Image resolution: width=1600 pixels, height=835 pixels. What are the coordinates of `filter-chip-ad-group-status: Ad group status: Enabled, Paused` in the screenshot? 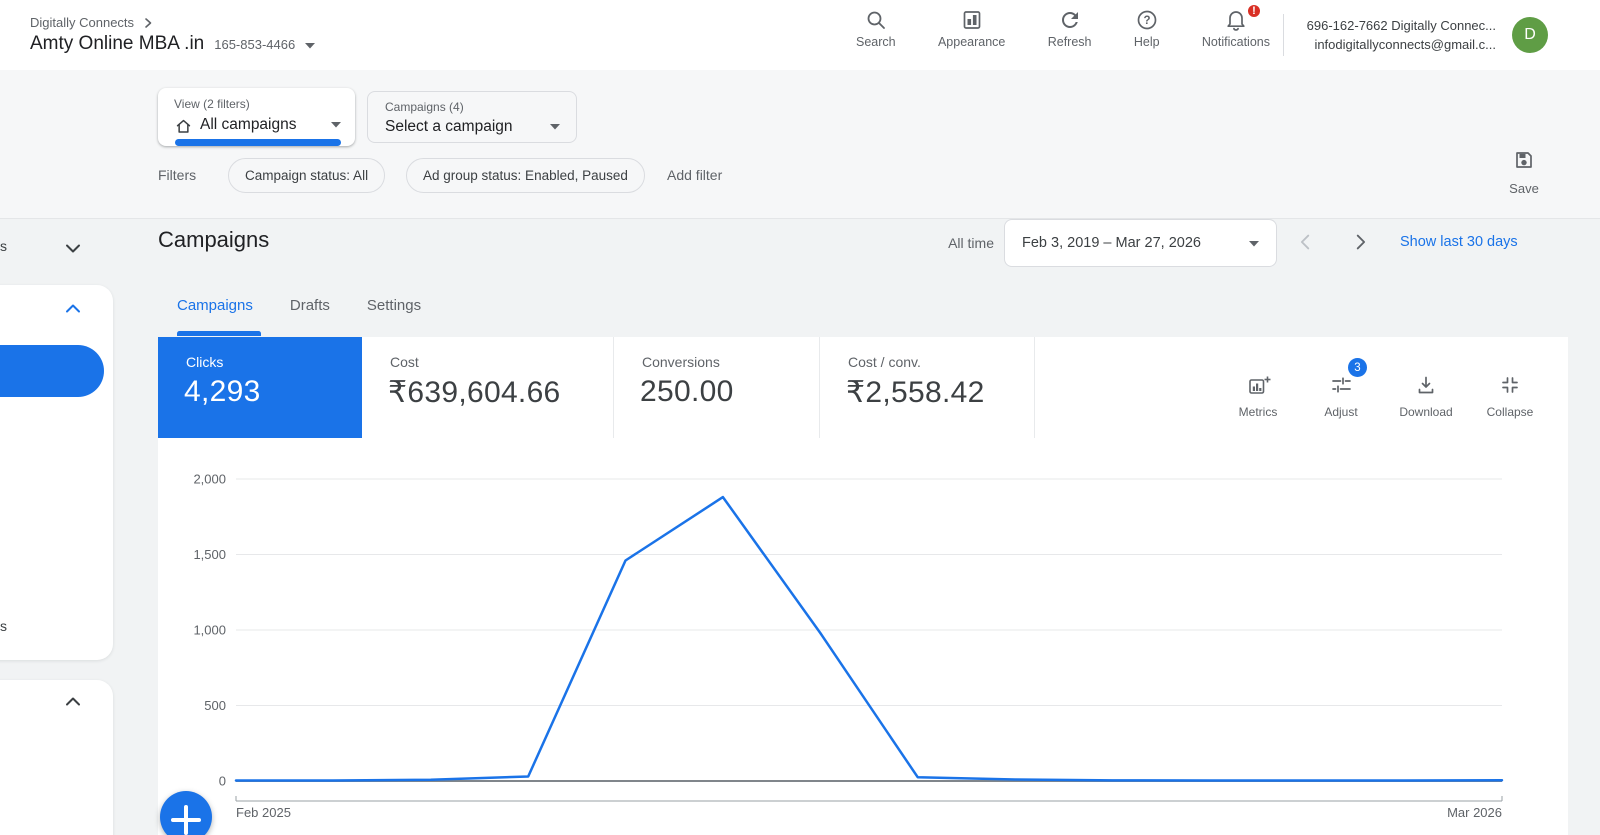 It's located at (525, 175).